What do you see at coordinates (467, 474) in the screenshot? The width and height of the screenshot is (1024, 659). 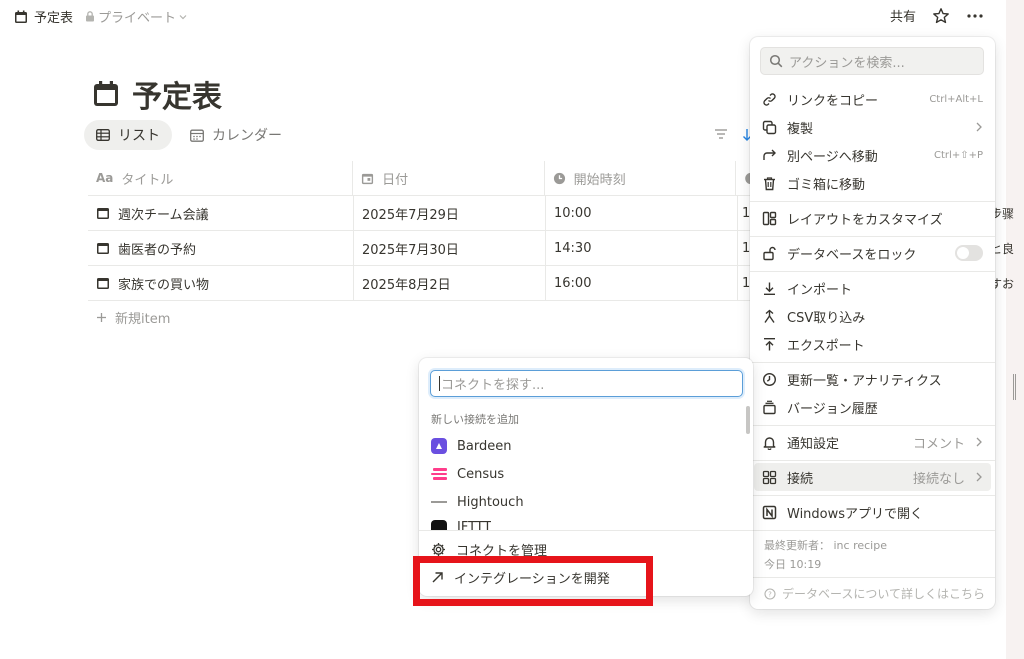 I see `connection-item-census: Census` at bounding box center [467, 474].